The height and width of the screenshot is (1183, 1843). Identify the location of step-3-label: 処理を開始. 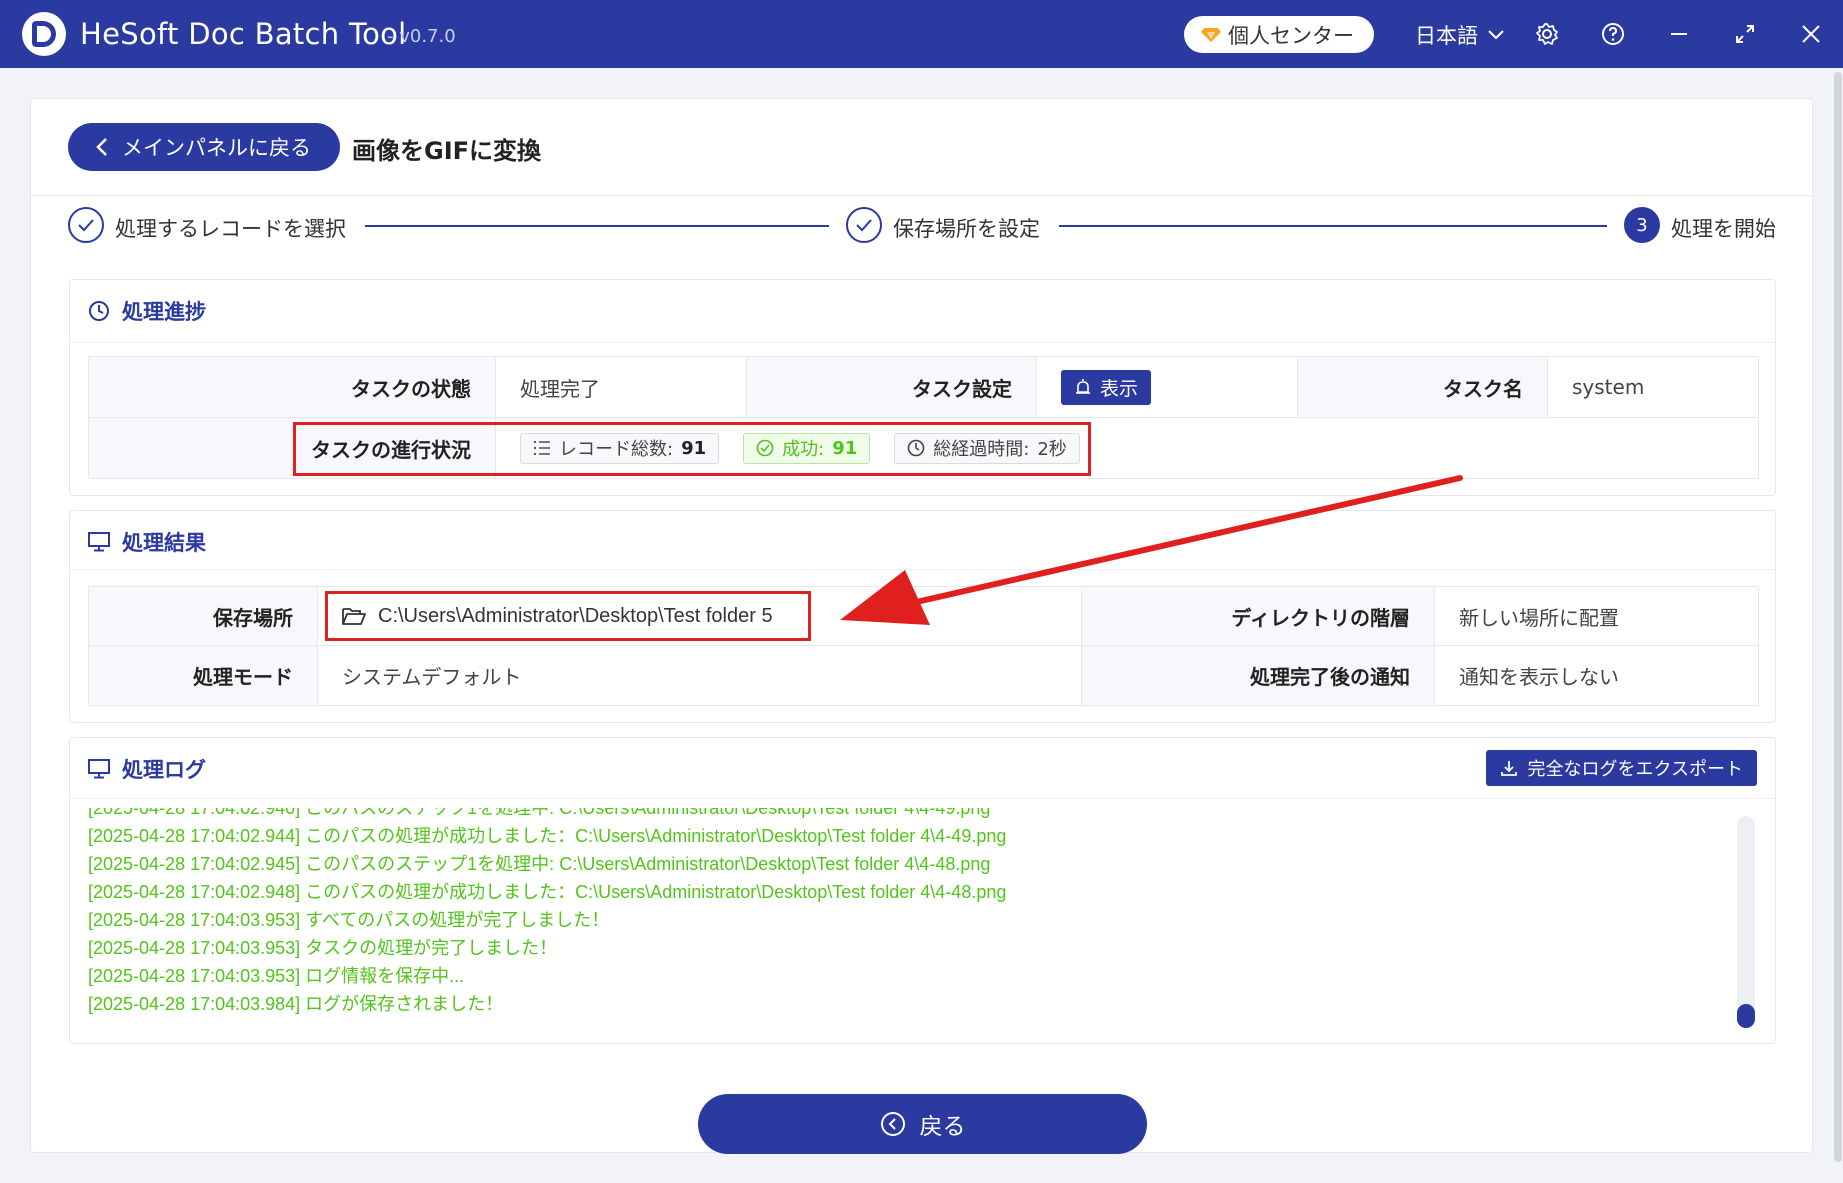
(1723, 229).